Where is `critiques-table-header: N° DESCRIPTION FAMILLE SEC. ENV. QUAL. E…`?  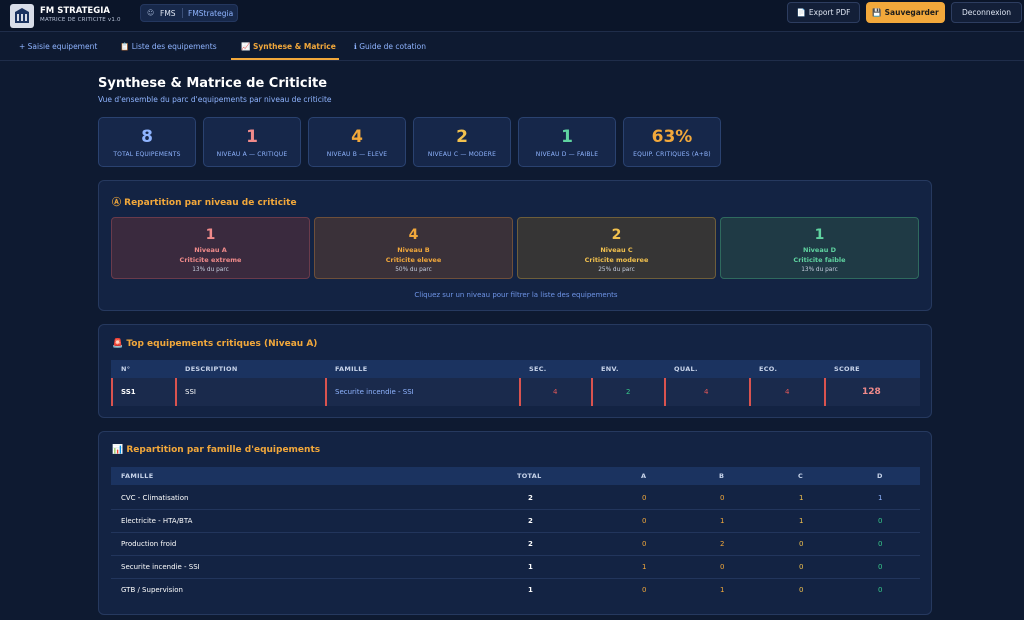 critiques-table-header: N° DESCRIPTION FAMILLE SEC. ENV. QUAL. E… is located at coordinates (515, 369).